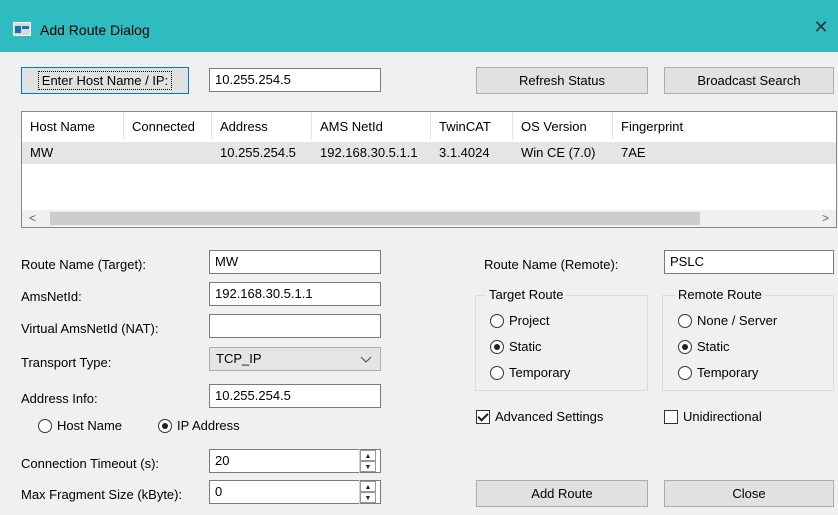 Image resolution: width=838 pixels, height=515 pixels. Describe the element at coordinates (549, 416) in the screenshot. I see `advanced-settings-label: Advanced Settings` at that location.